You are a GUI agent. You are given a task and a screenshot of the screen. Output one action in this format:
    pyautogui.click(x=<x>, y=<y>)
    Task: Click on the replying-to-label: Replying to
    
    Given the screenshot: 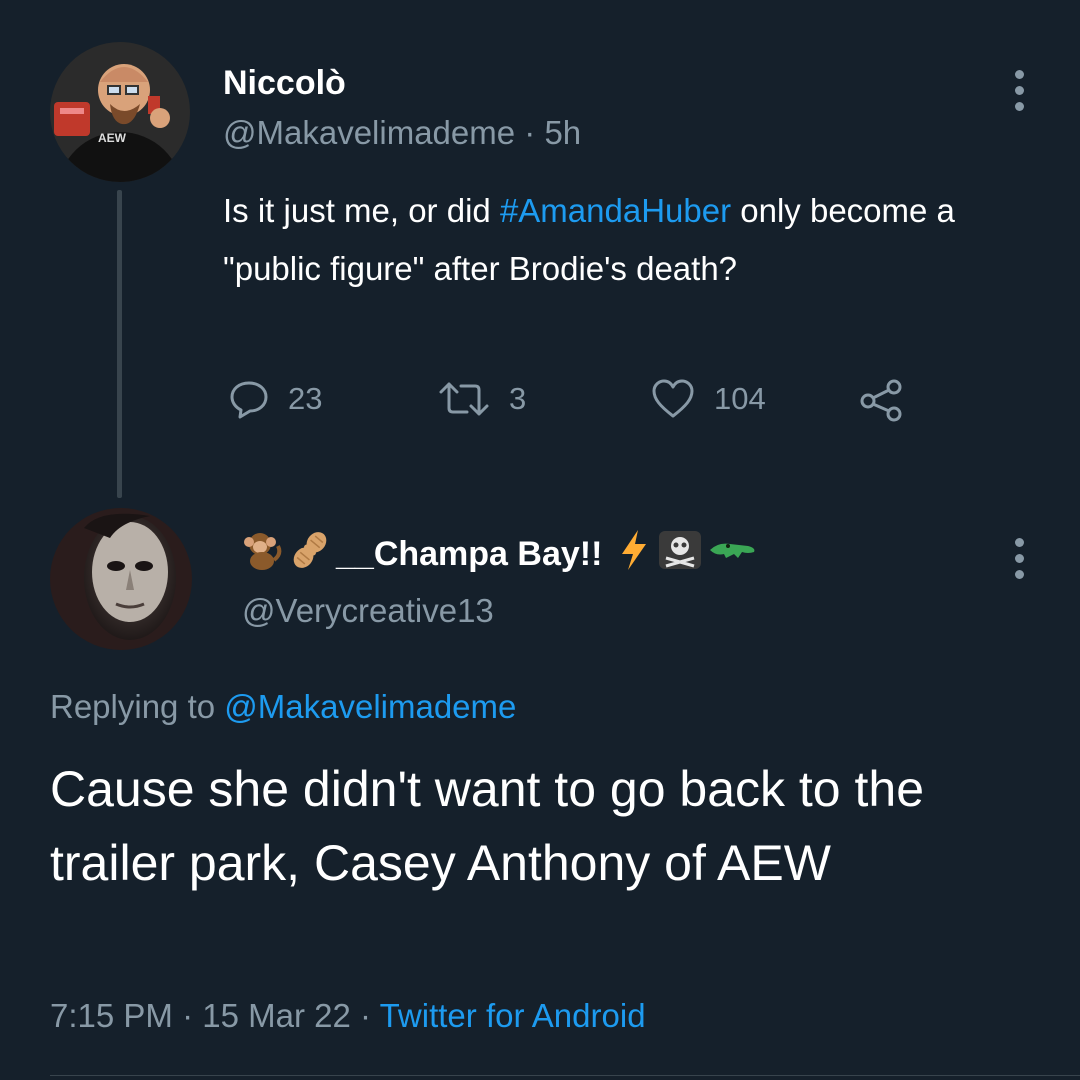 What is the action you would take?
    pyautogui.click(x=137, y=706)
    